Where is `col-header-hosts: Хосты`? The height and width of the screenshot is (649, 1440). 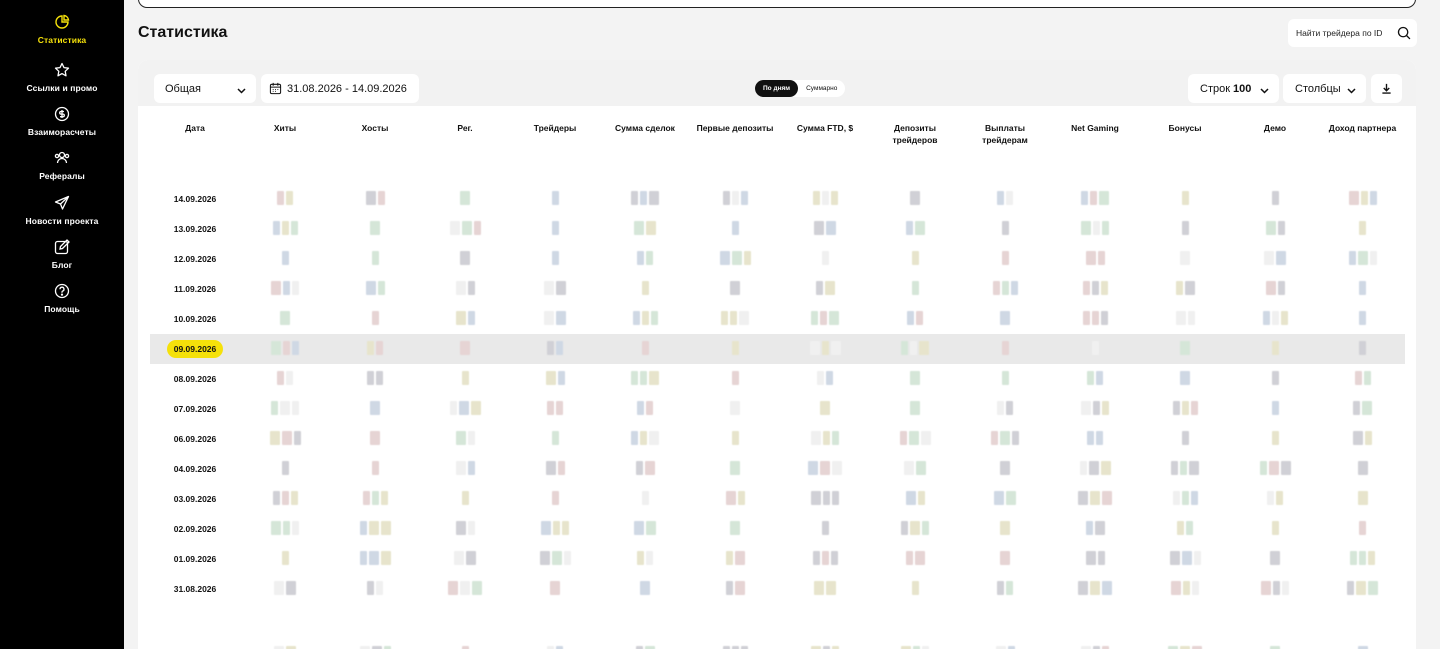 col-header-hosts: Хосты is located at coordinates (375, 136).